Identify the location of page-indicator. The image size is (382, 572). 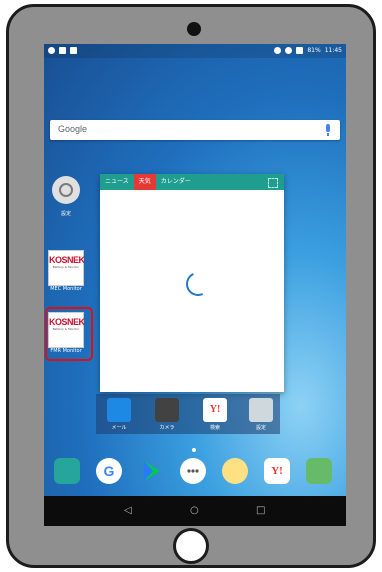
(194, 450).